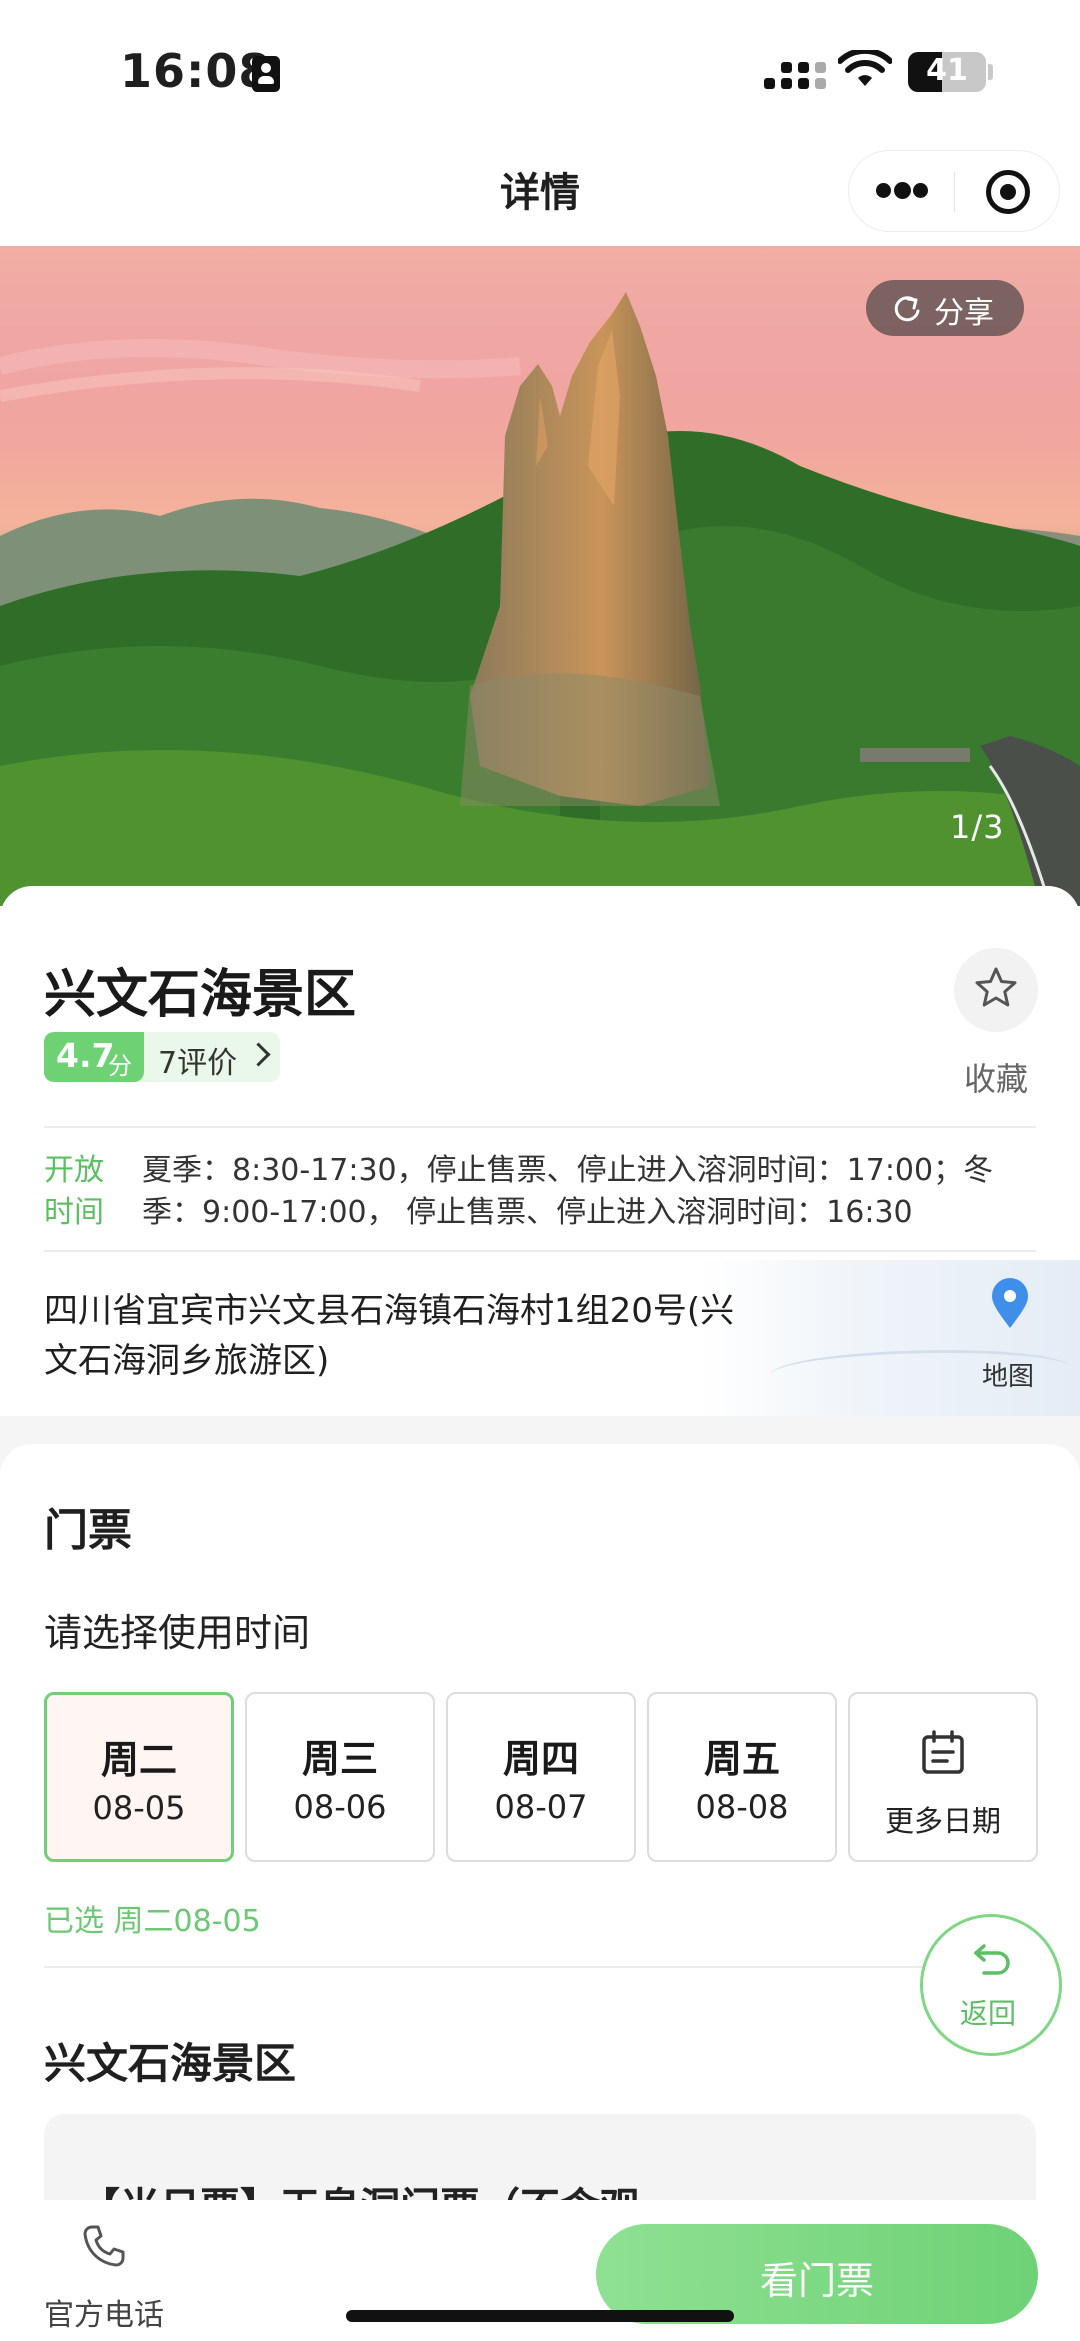  Describe the element at coordinates (795, 74) in the screenshot. I see `signal-icon` at that location.